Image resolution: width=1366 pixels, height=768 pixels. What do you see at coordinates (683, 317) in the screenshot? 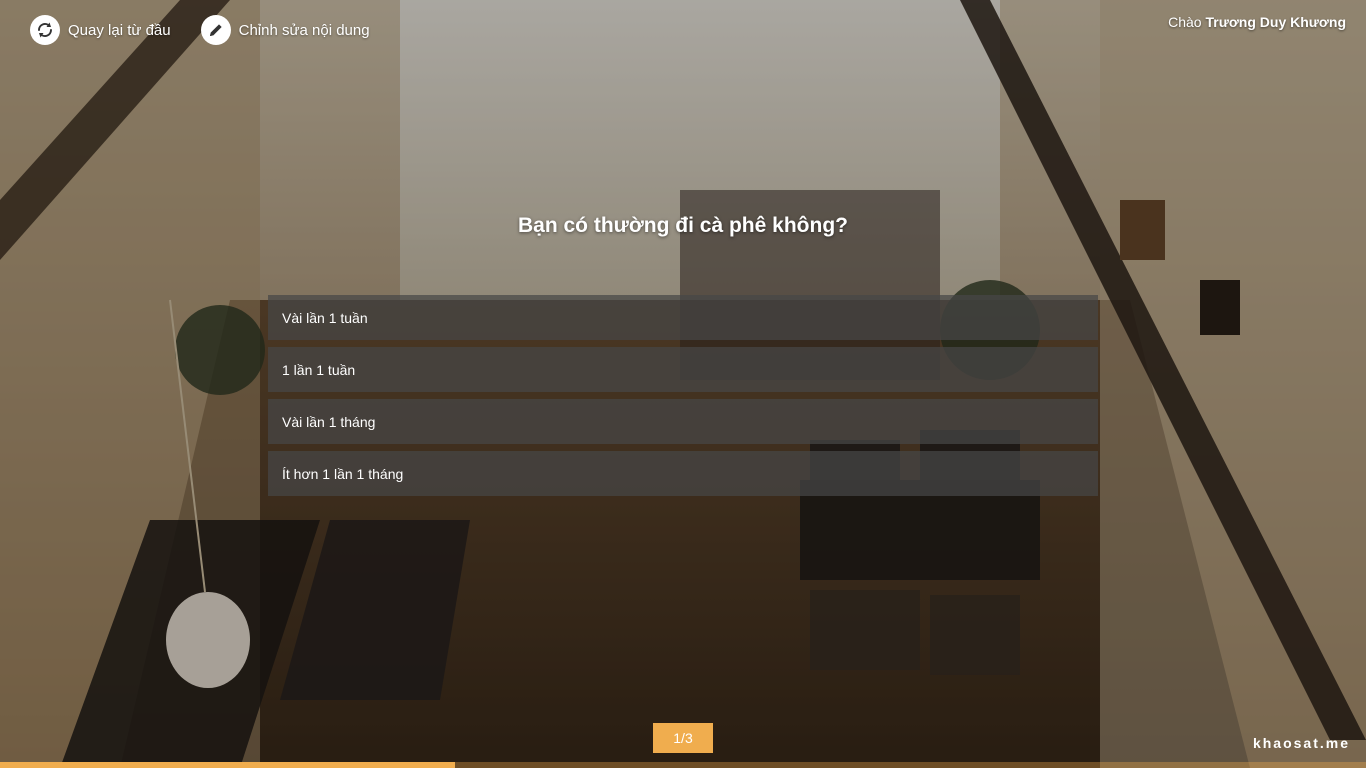
I see `answer-option: Vài lần 1 tuần` at bounding box center [683, 317].